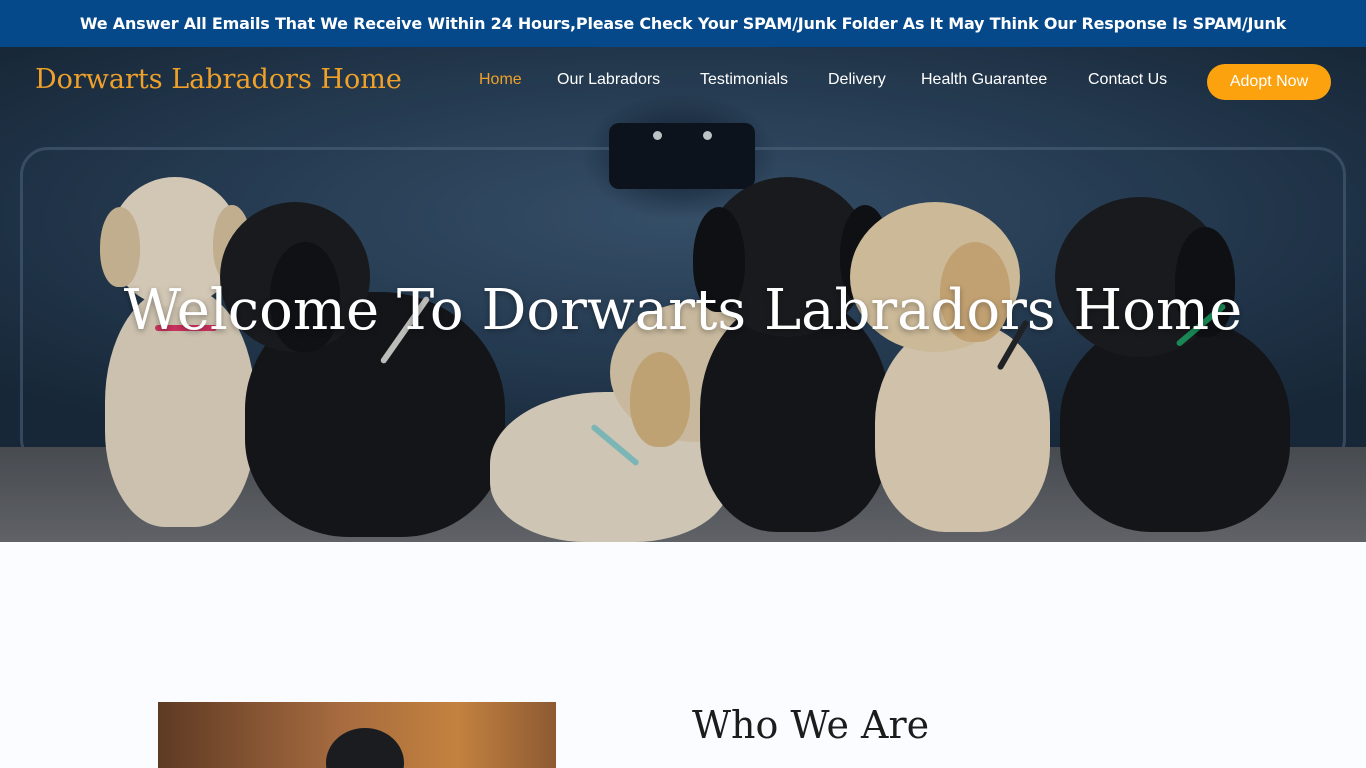 The height and width of the screenshot is (768, 1366). What do you see at coordinates (608, 80) in the screenshot?
I see `nav-our-labradors: Our Labradors` at bounding box center [608, 80].